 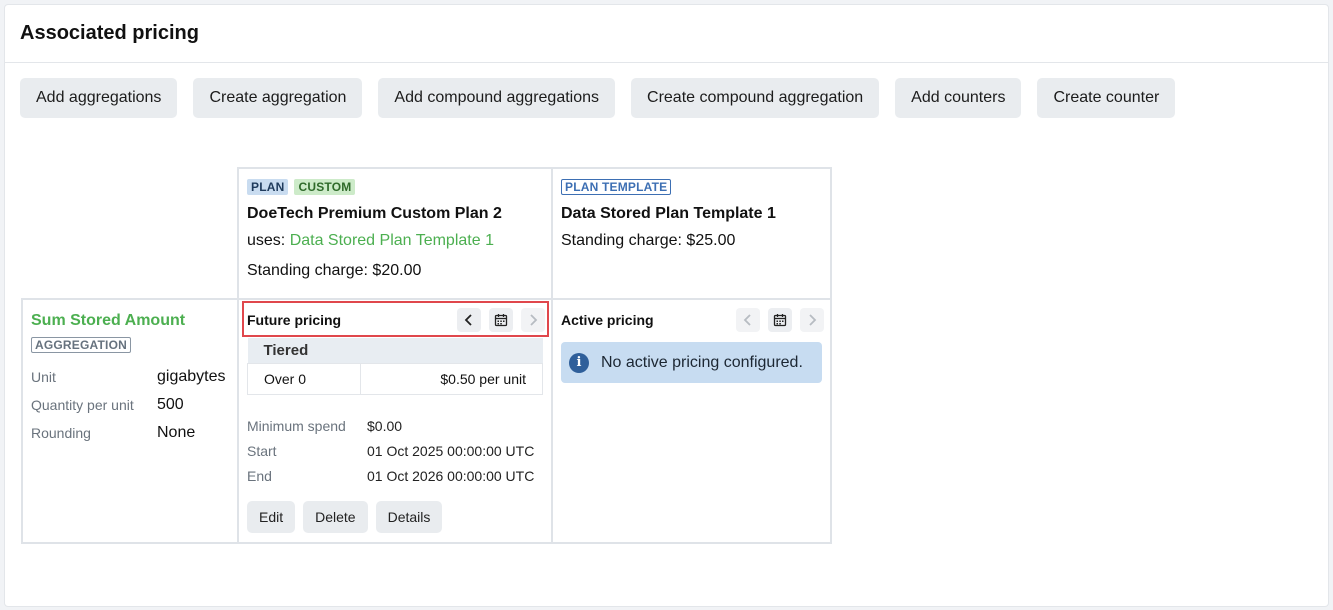 I want to click on meta-label: Start, so click(x=262, y=450).